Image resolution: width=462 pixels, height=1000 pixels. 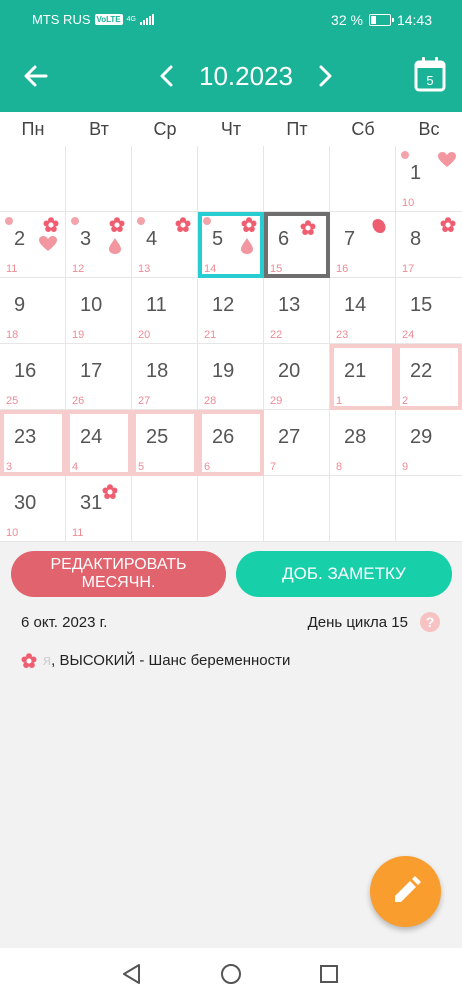 I want to click on cycle-day-number: 25, so click(x=12, y=401).